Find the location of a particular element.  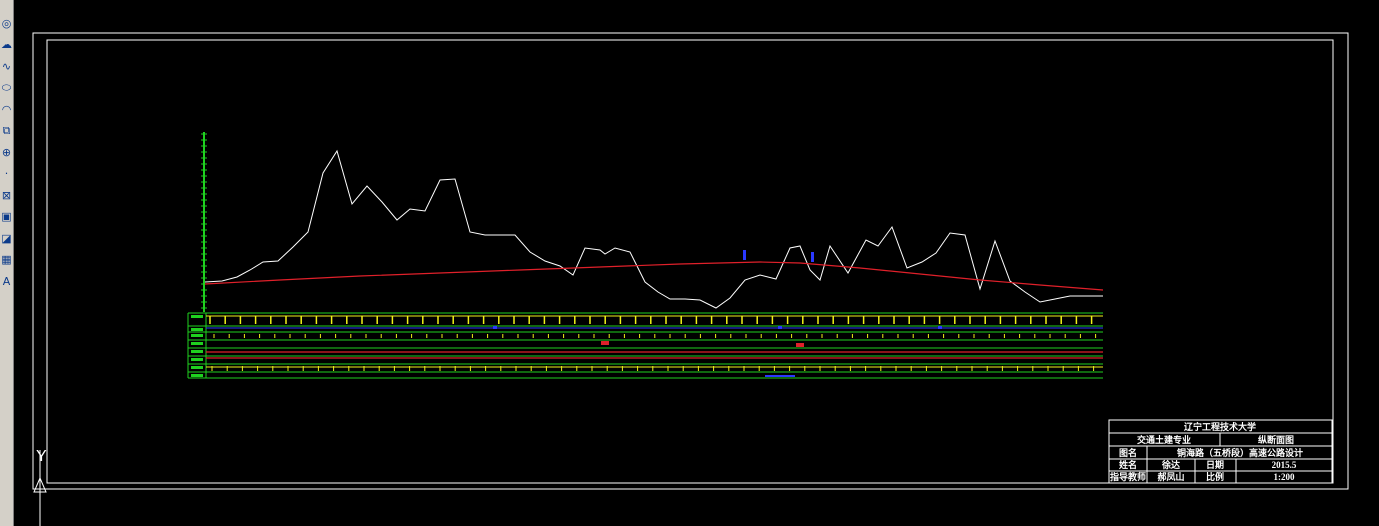

date-label: 日期 is located at coordinates (1215, 464).